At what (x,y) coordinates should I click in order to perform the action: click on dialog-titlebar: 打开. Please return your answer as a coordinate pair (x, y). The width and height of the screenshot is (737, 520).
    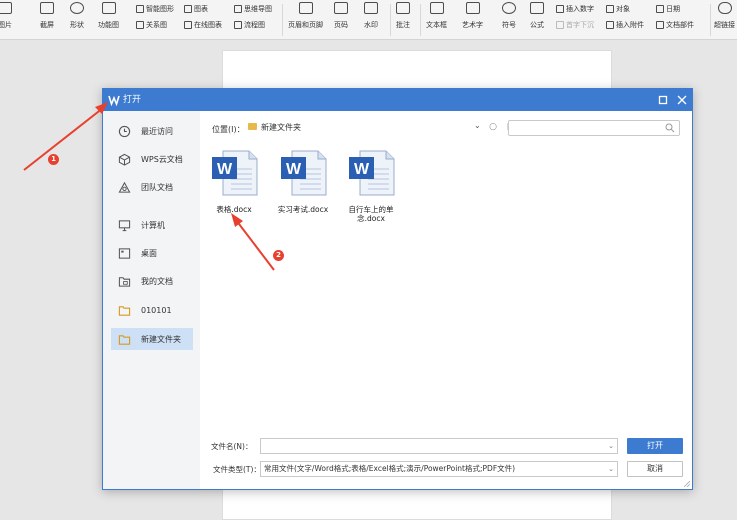
    Looking at the image, I should click on (397, 100).